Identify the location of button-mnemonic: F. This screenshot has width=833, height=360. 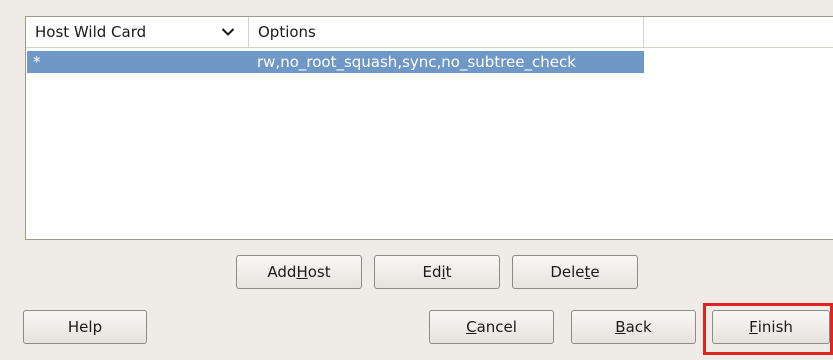
(753, 327).